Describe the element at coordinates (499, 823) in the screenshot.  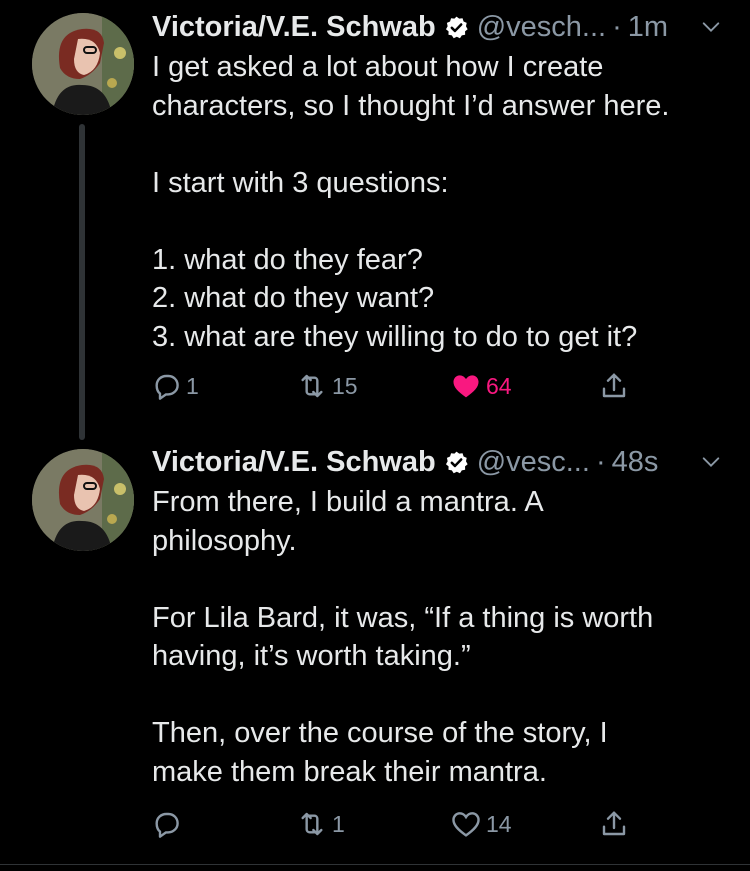
I see `like-count: 14` at that location.